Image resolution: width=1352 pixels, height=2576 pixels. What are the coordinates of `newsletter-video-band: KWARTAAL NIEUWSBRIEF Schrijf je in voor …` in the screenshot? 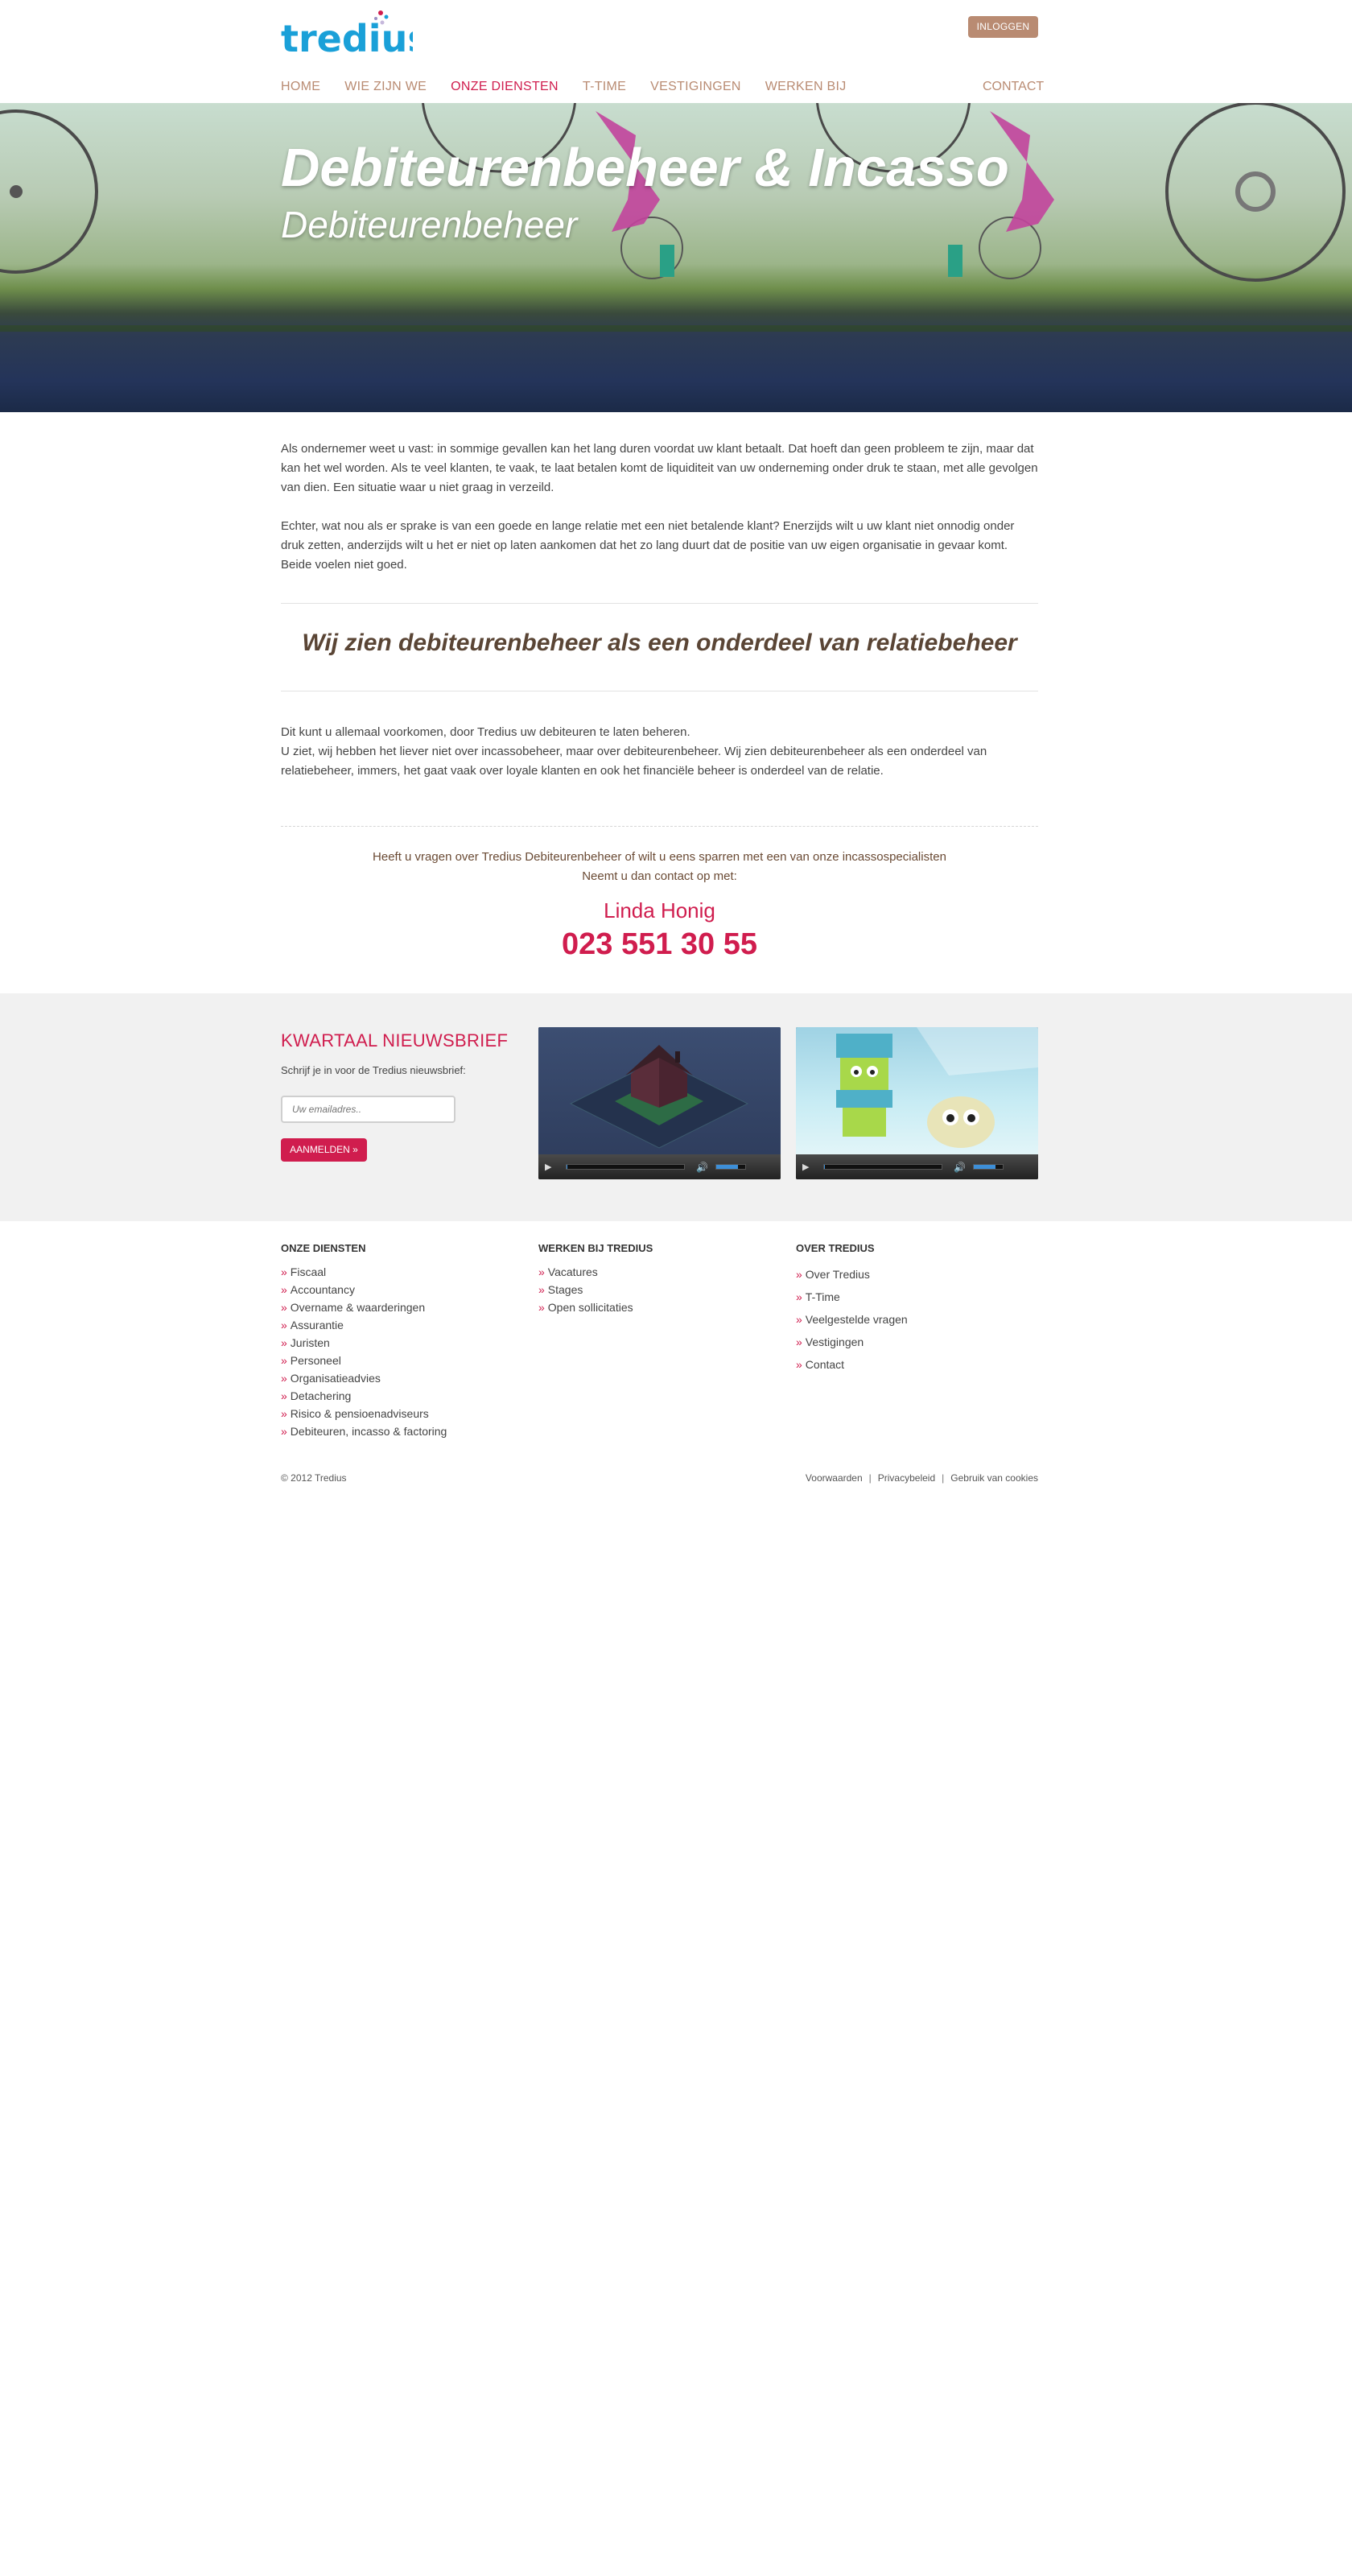 It's located at (676, 1107).